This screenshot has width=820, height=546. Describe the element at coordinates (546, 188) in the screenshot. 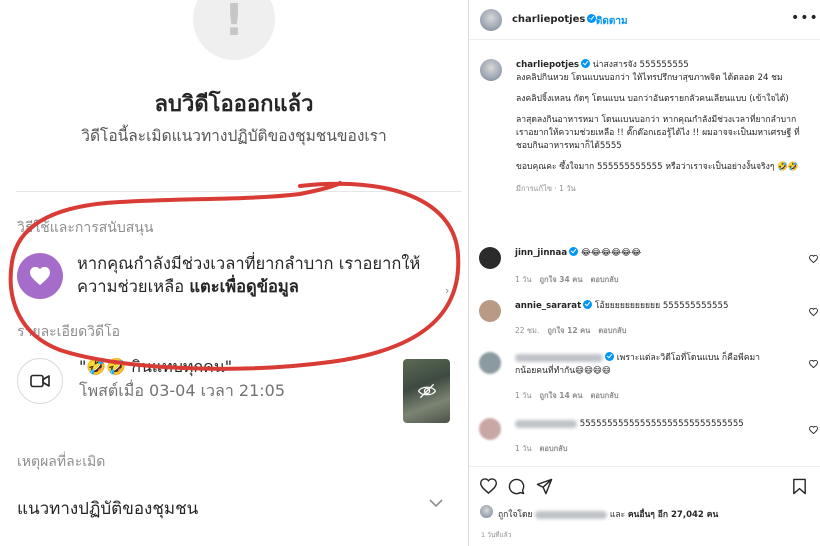

I see `caption-meta: มีการแก้ไข · 1 วัน` at that location.